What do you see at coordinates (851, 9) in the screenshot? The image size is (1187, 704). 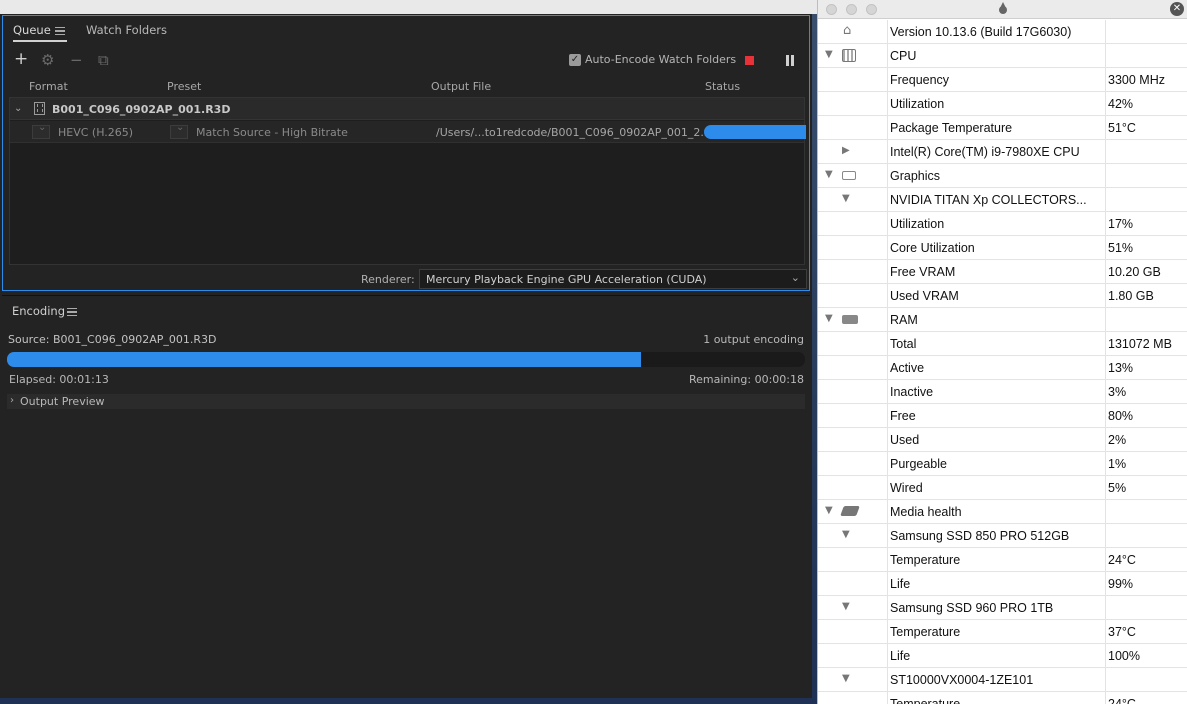 I see `window-minimize-button` at bounding box center [851, 9].